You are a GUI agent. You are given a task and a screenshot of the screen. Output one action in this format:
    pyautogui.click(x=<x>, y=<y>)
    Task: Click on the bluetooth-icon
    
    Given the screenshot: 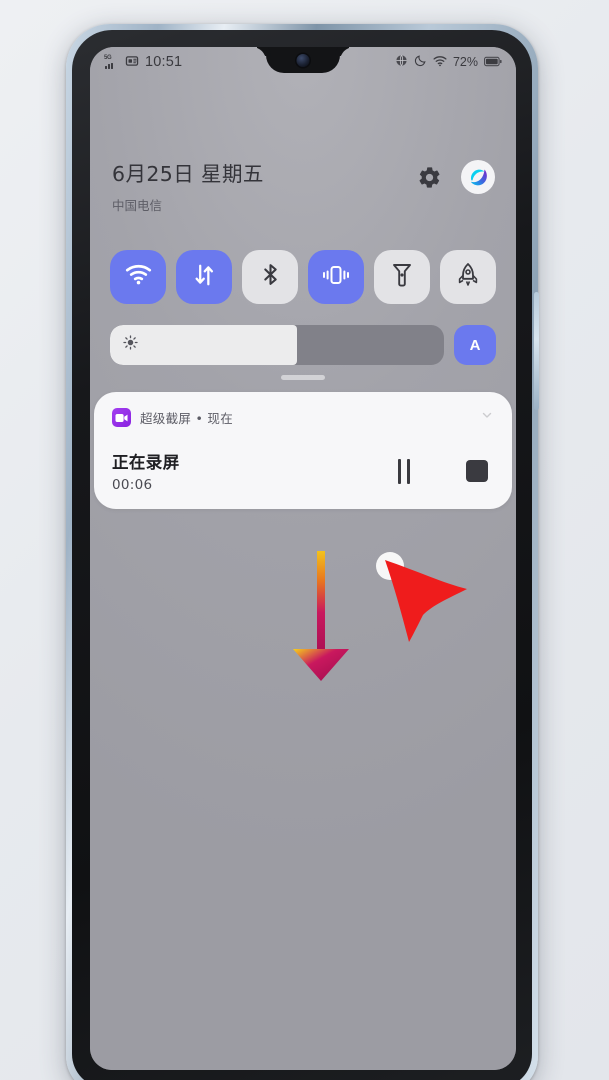 What is the action you would take?
    pyautogui.click(x=270, y=277)
    